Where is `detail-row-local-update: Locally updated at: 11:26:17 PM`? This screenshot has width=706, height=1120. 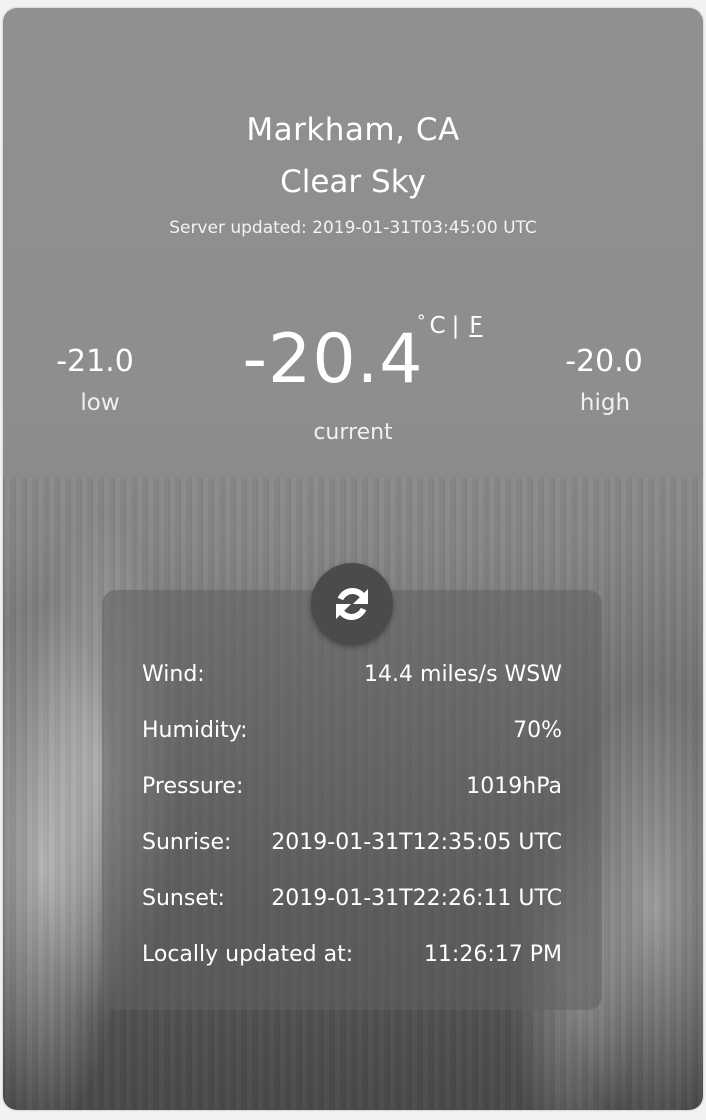 detail-row-local-update: Locally updated at: 11:26:17 PM is located at coordinates (352, 957).